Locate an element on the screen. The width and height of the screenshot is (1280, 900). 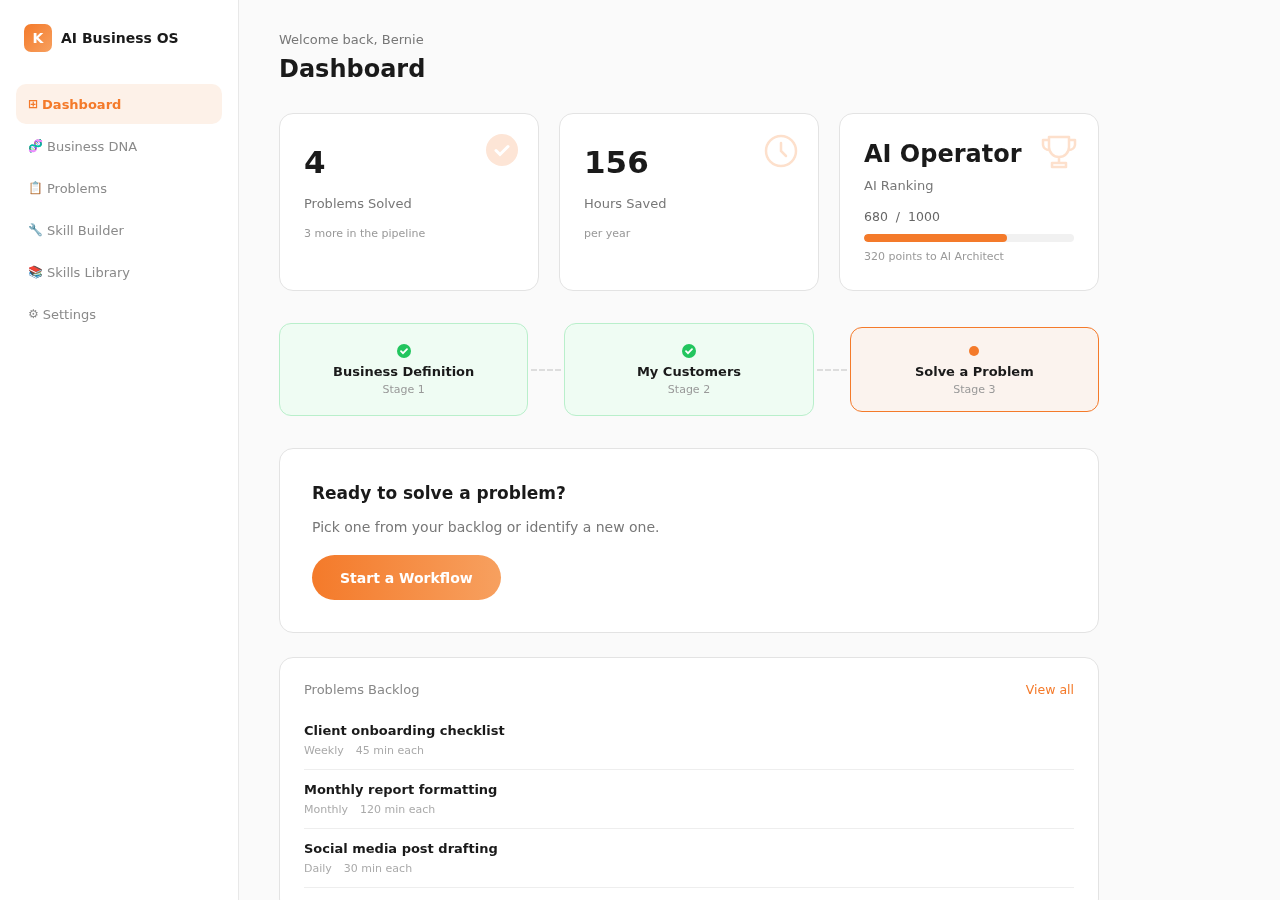
problem-title: Social media post drafting is located at coordinates (401, 848).